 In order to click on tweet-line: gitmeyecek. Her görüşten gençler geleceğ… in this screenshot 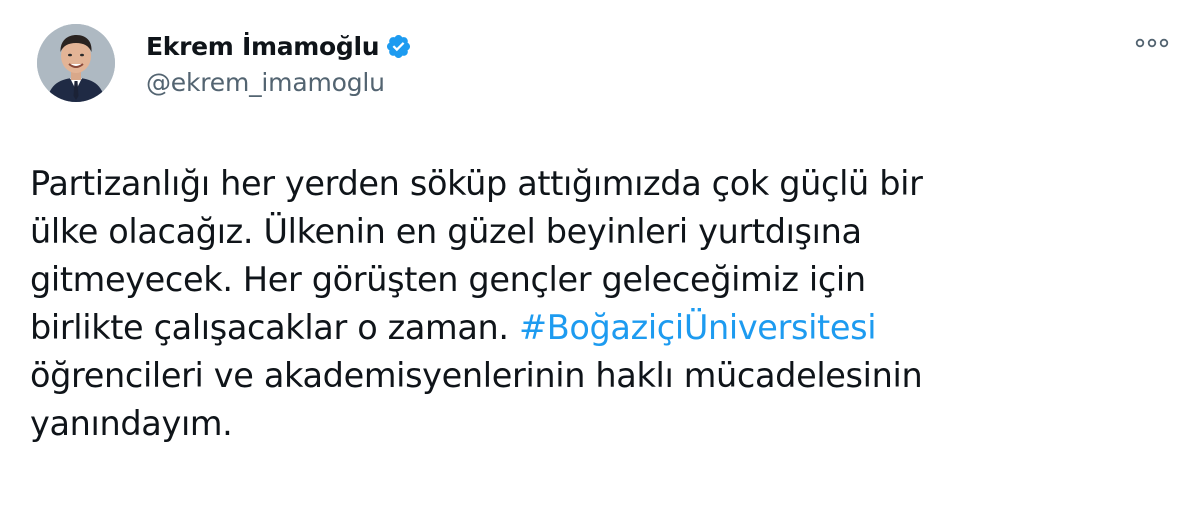, I will do `click(448, 279)`.